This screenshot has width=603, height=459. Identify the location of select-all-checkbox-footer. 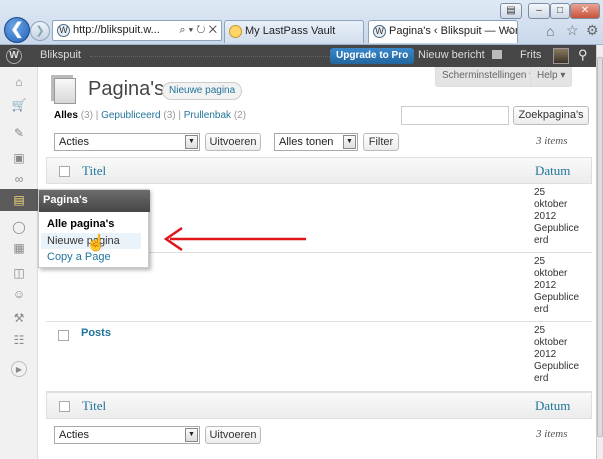
(64, 406).